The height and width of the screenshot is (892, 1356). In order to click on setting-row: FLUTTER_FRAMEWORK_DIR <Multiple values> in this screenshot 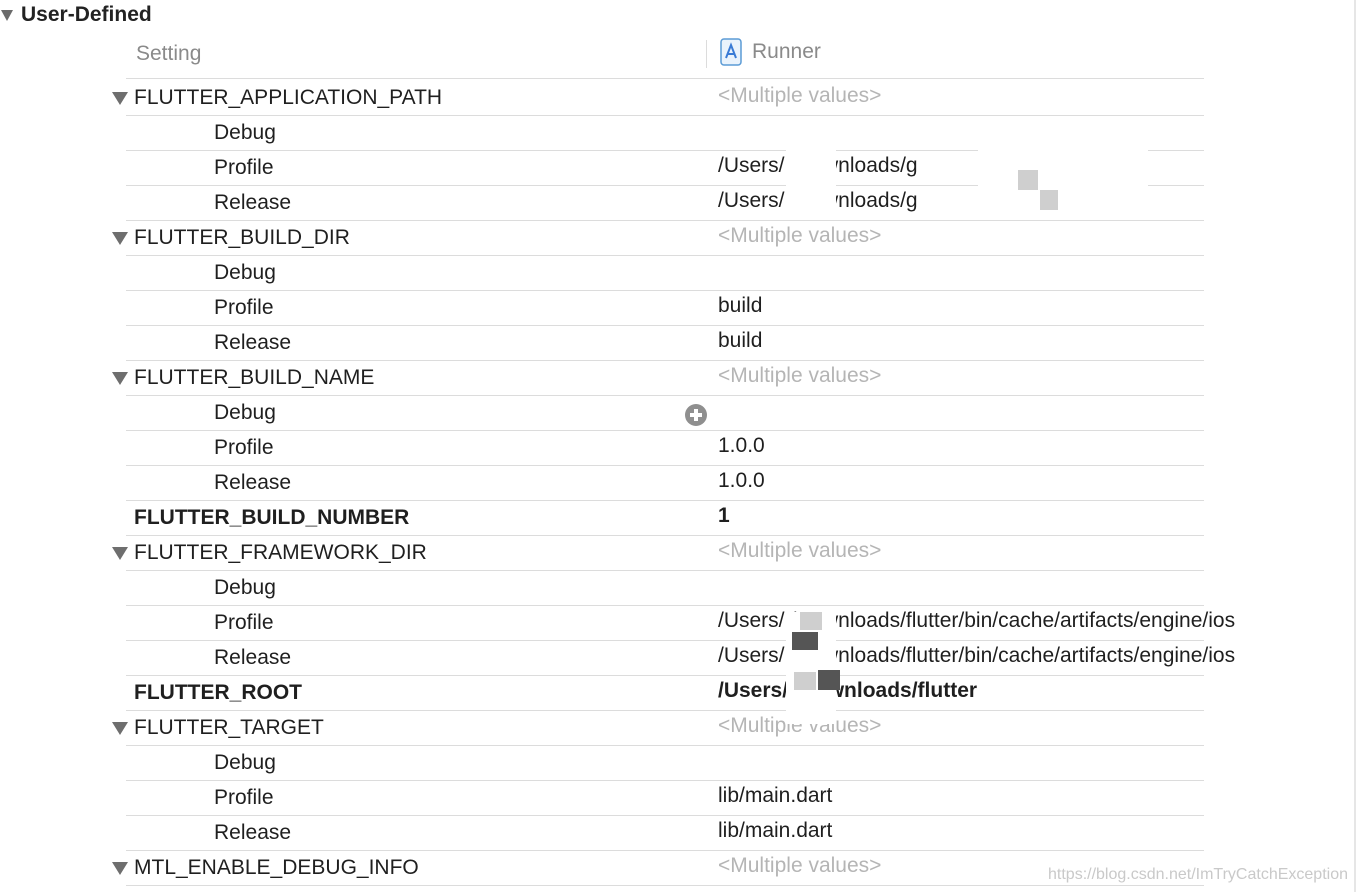, I will do `click(602, 553)`.